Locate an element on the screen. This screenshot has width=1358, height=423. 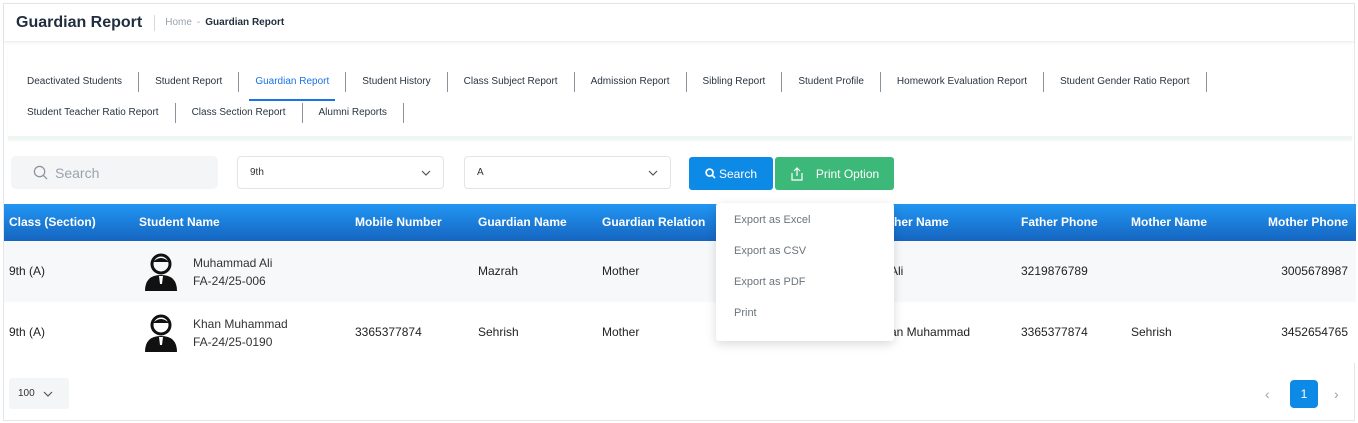
cell-father-name: an Muhammad is located at coordinates (930, 332).